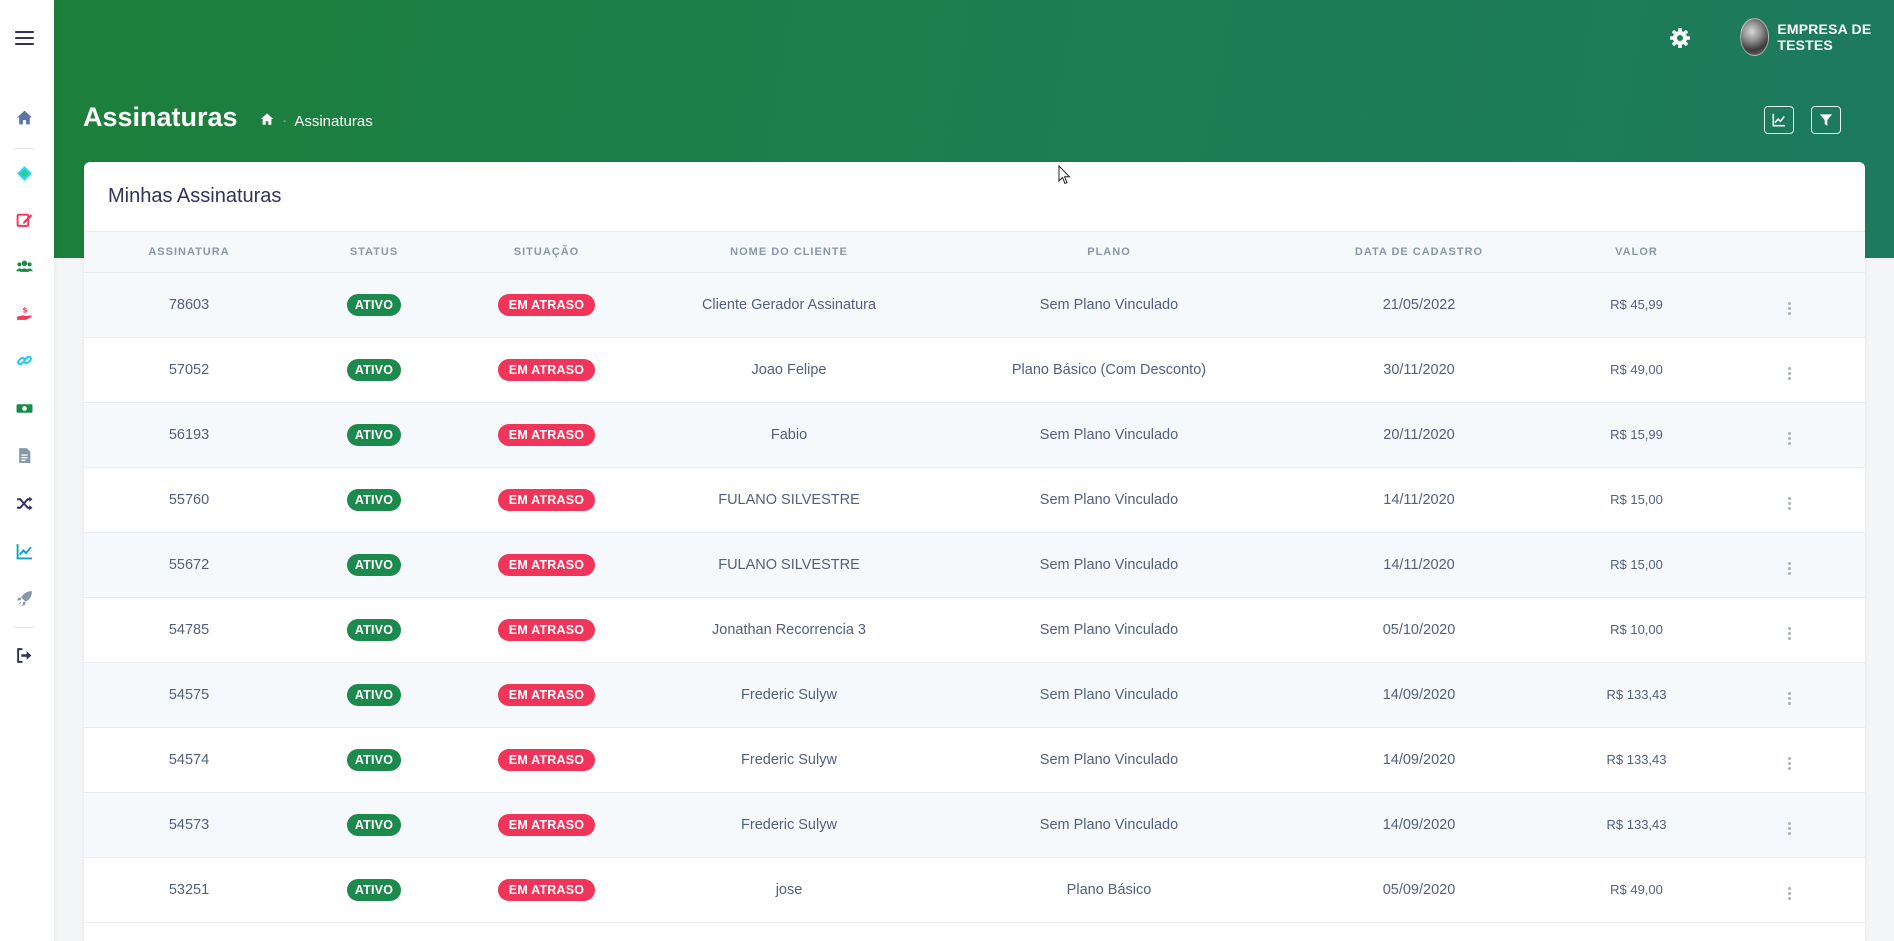  I want to click on subscription-id: 78603, so click(189, 305).